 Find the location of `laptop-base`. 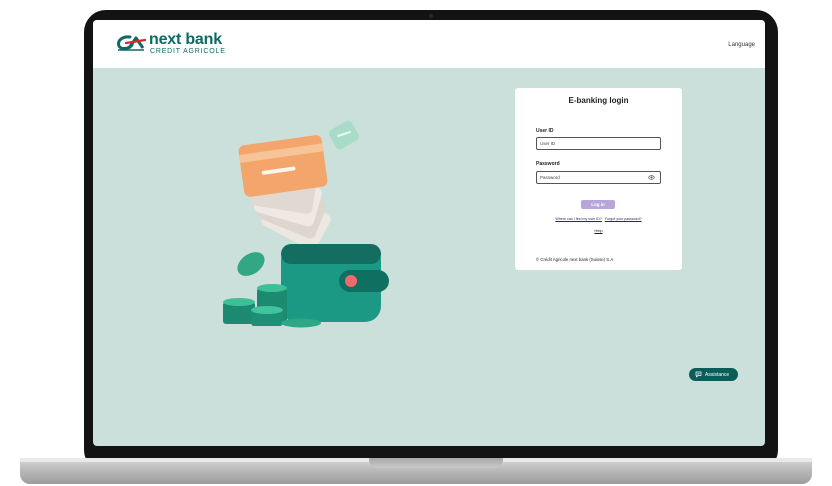

laptop-base is located at coordinates (416, 471).